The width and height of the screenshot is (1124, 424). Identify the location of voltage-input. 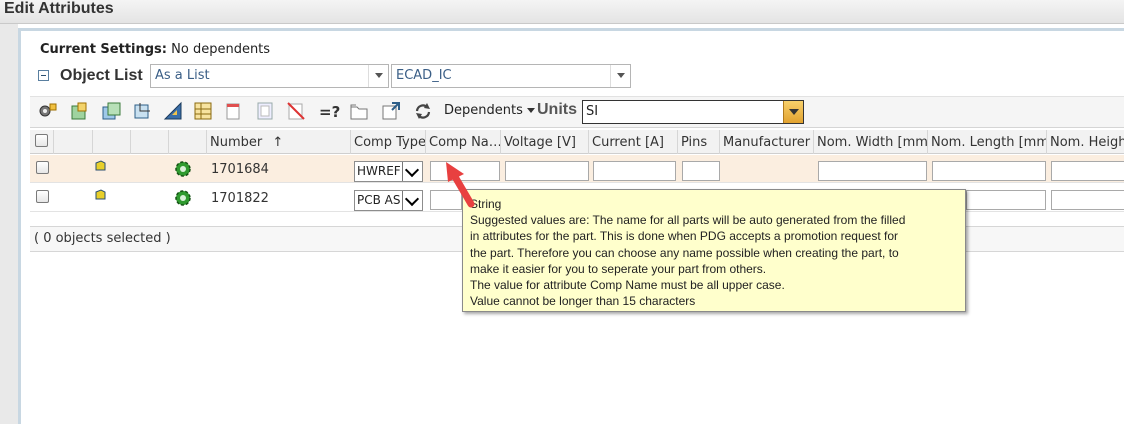
(547, 171).